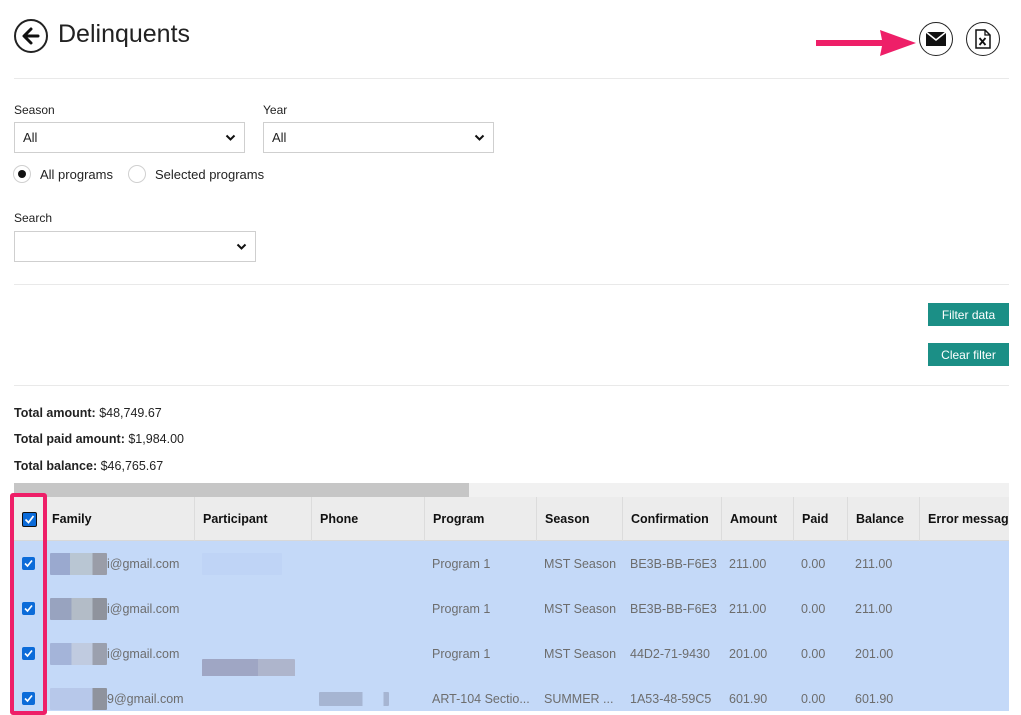 This screenshot has width=1021, height=715. I want to click on confirmation-cell: 1A53-48-59C5, so click(671, 698).